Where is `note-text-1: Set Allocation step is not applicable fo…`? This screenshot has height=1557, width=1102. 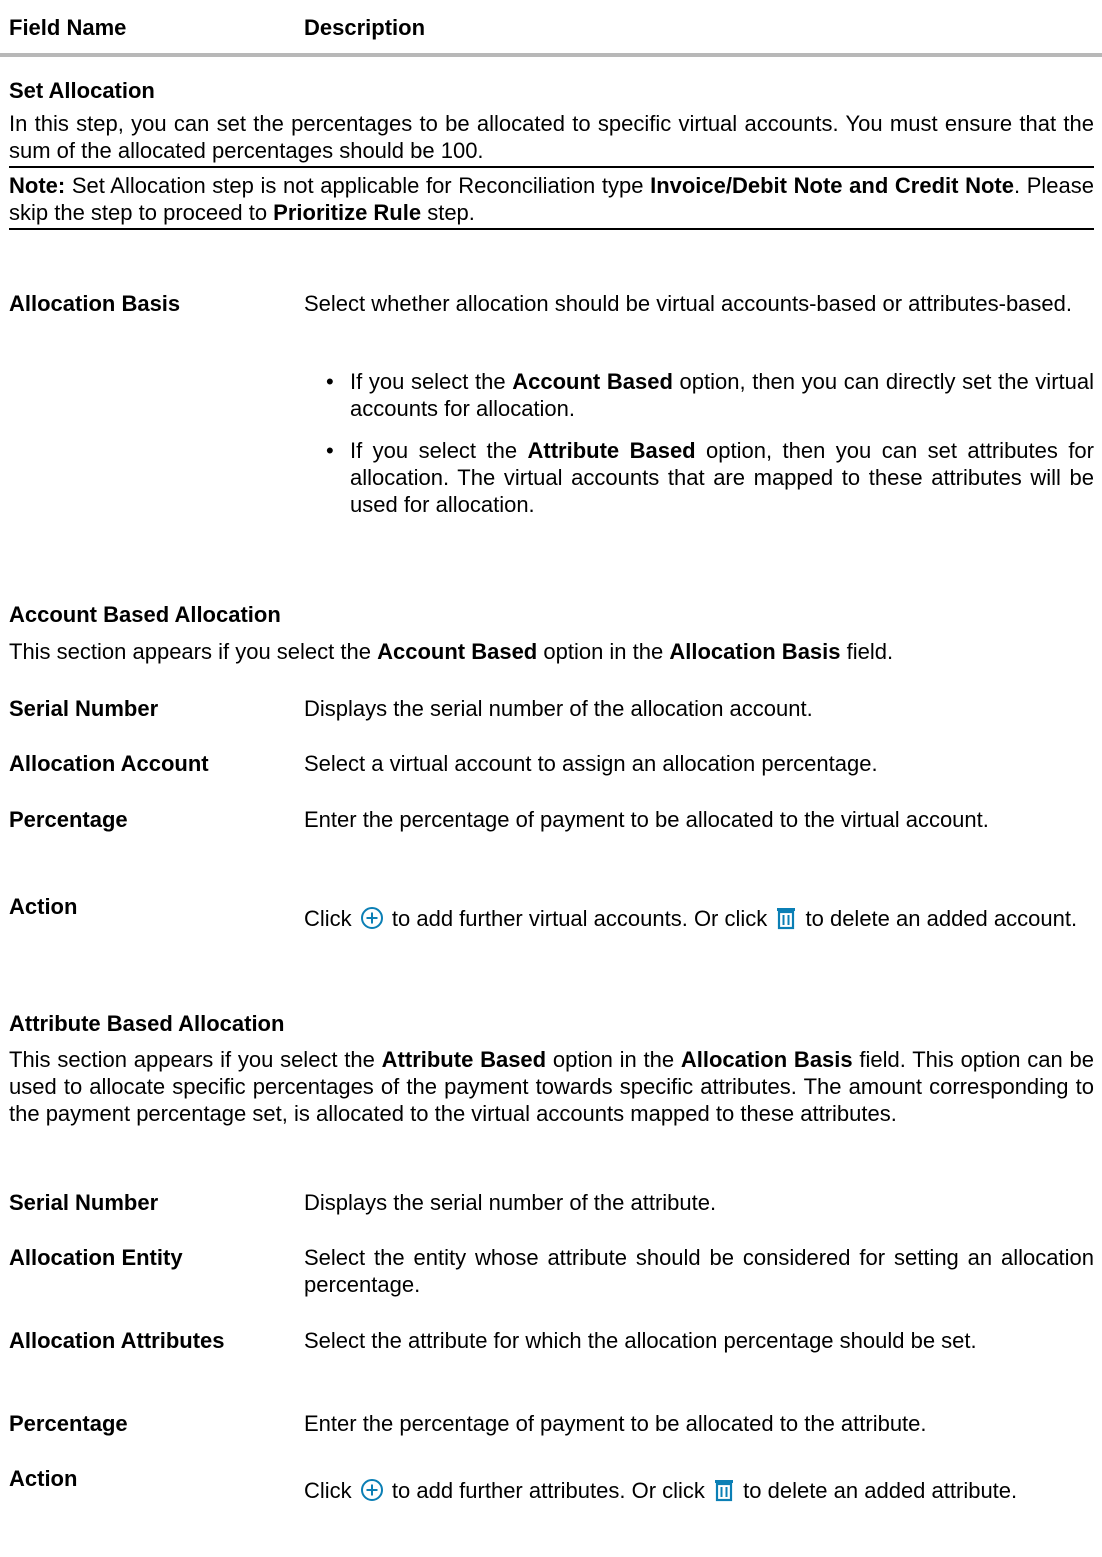
note-text-1: Set Allocation step is not applicable fo… is located at coordinates (358, 185).